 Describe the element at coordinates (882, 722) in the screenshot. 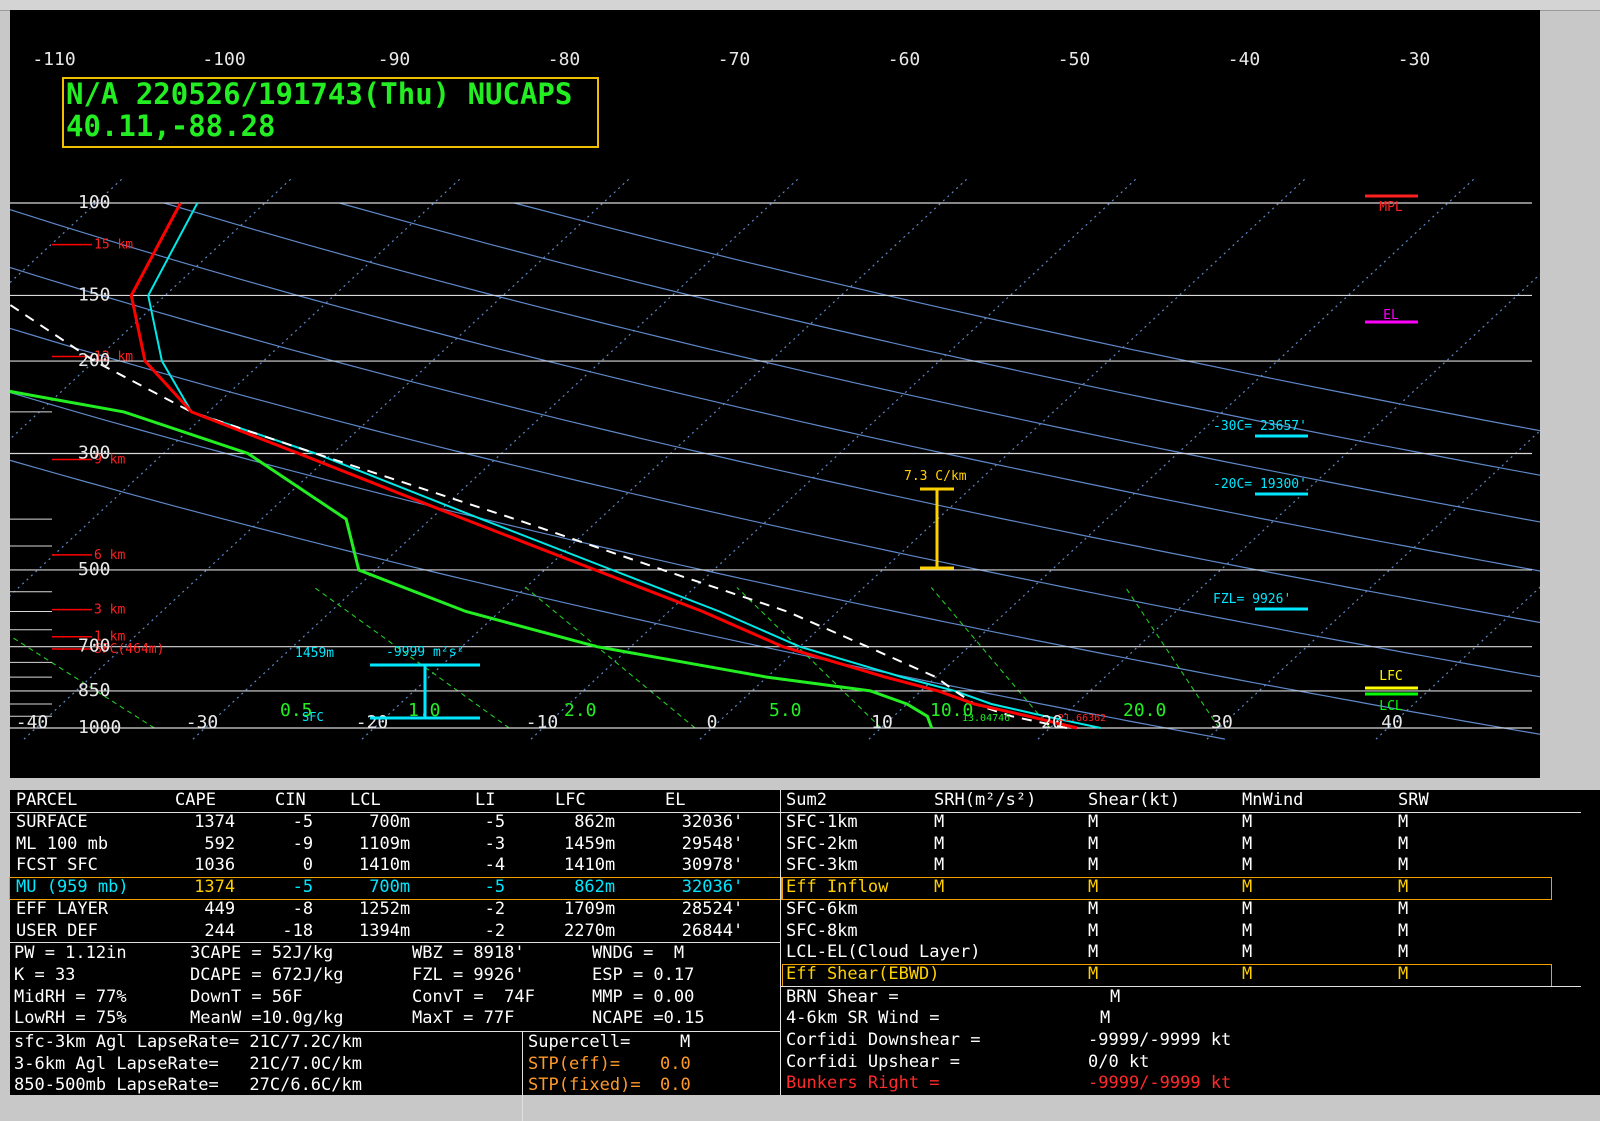

I see `temperature-bottom-label: 10` at that location.